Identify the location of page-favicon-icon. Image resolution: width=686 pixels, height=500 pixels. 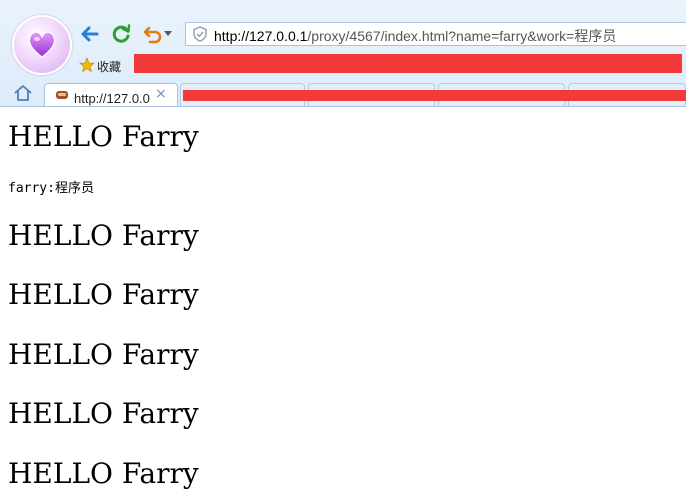
(62, 95).